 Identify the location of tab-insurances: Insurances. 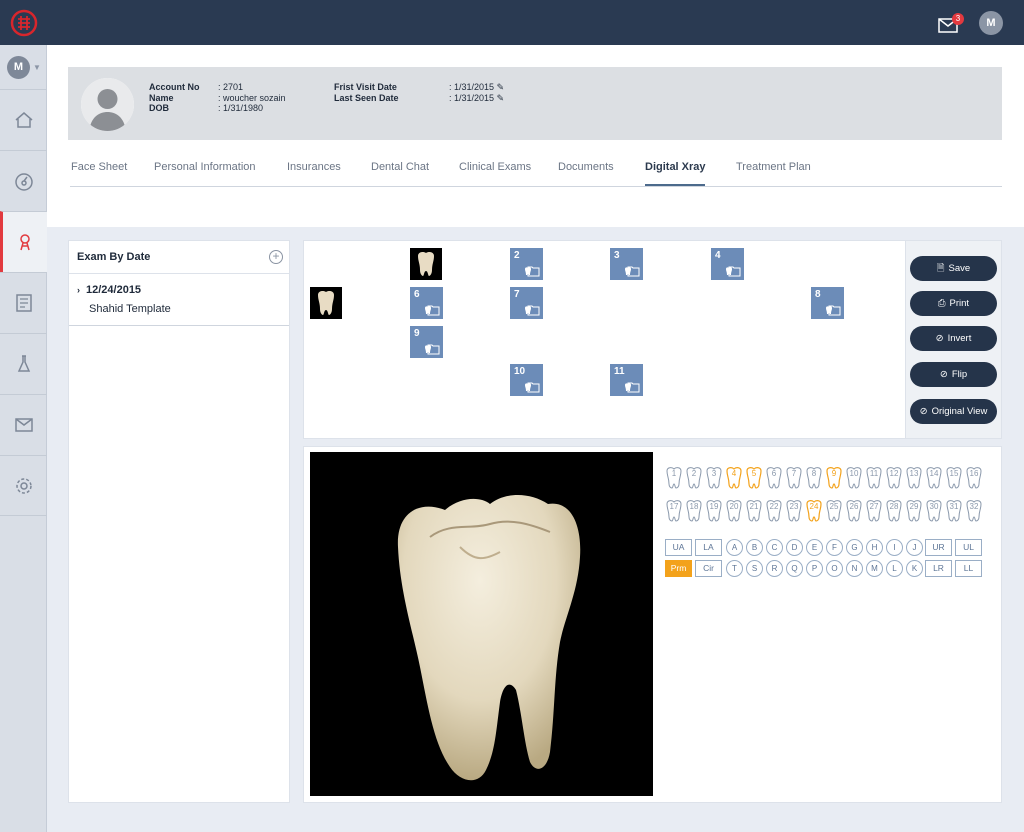
(314, 167).